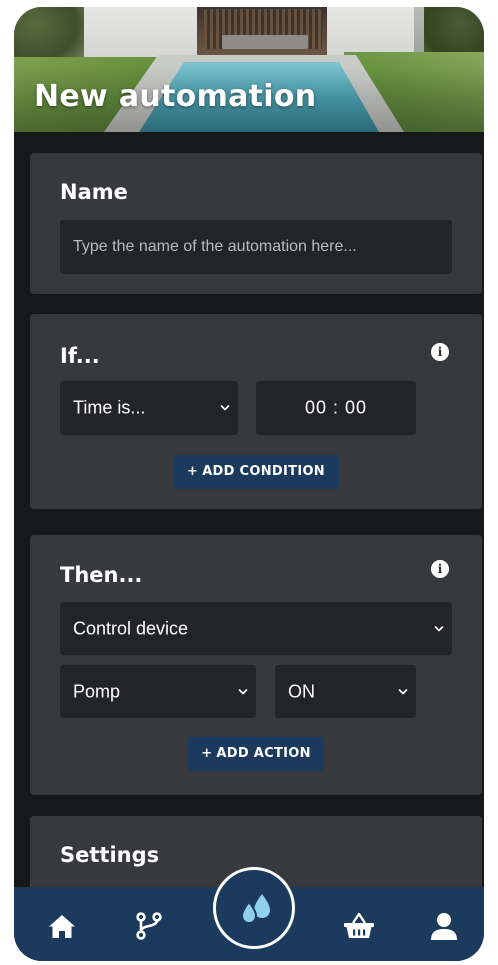  What do you see at coordinates (263, 471) in the screenshot?
I see `add-condition-label: ADD CONDITION` at bounding box center [263, 471].